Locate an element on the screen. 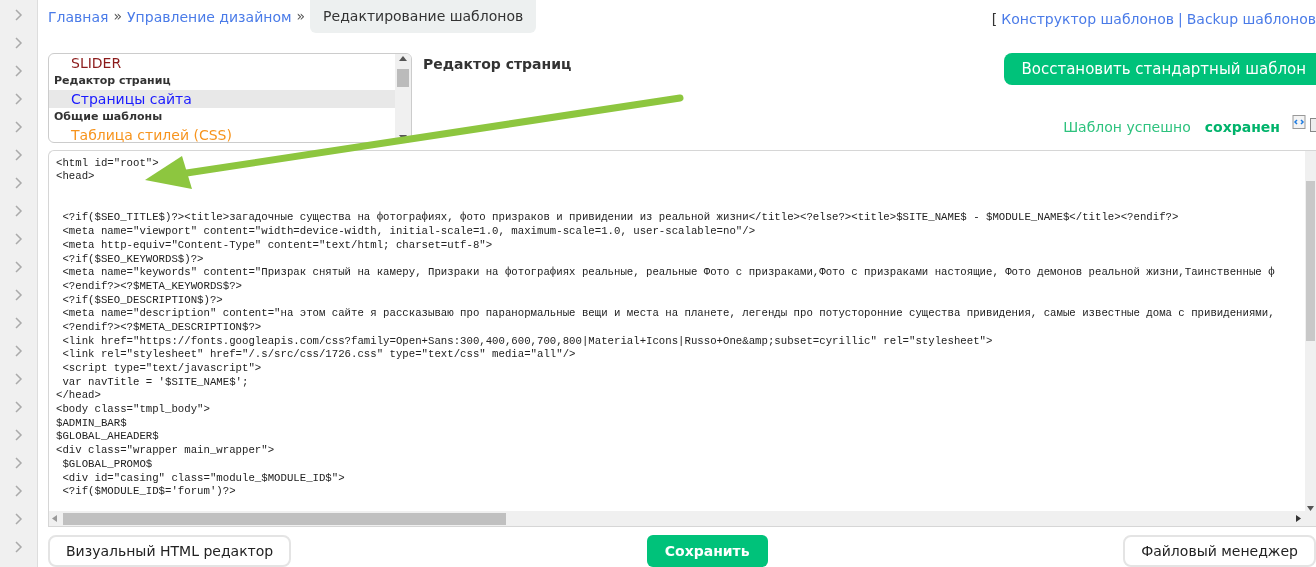 The image size is (1316, 567). list-group-header: Общие шаблоны is located at coordinates (108, 116).